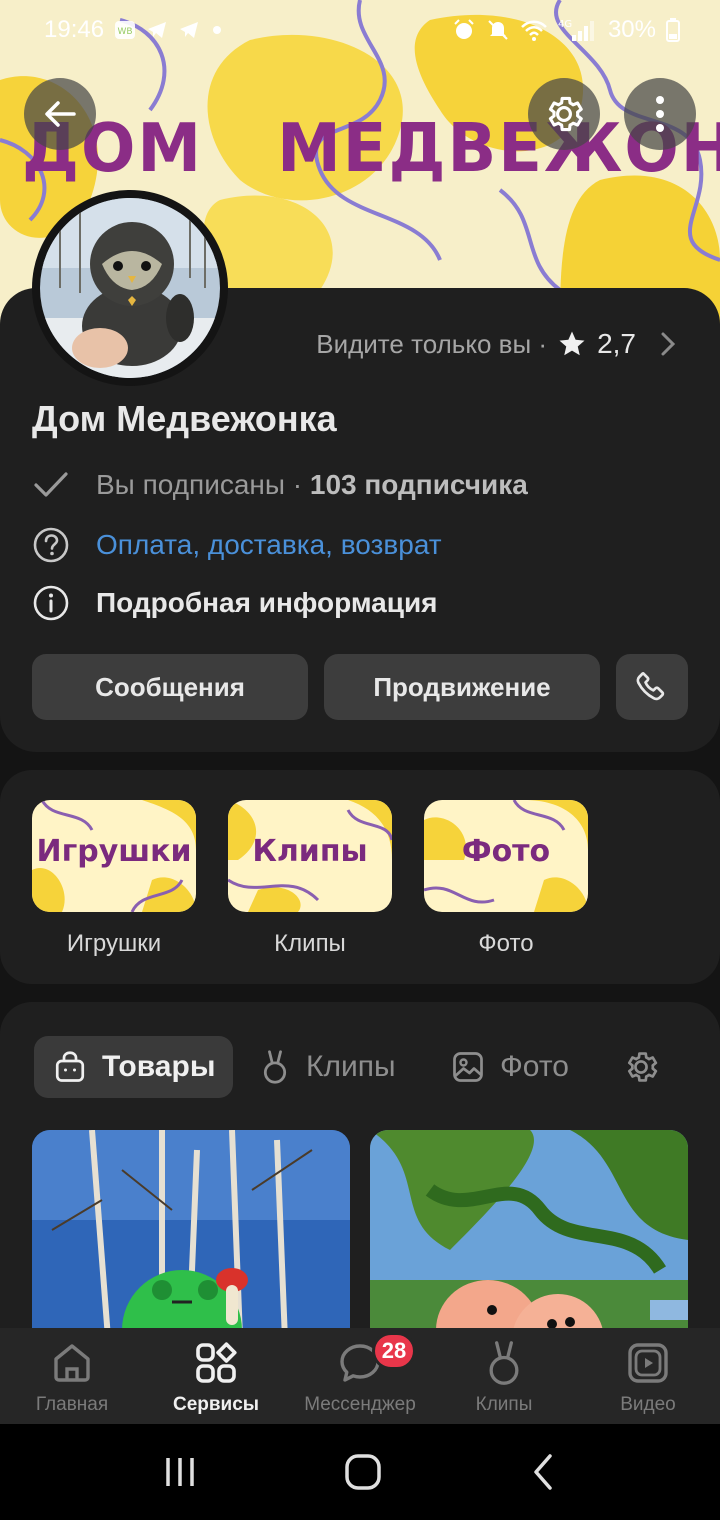  I want to click on home-button-icon, so click(363, 1472).